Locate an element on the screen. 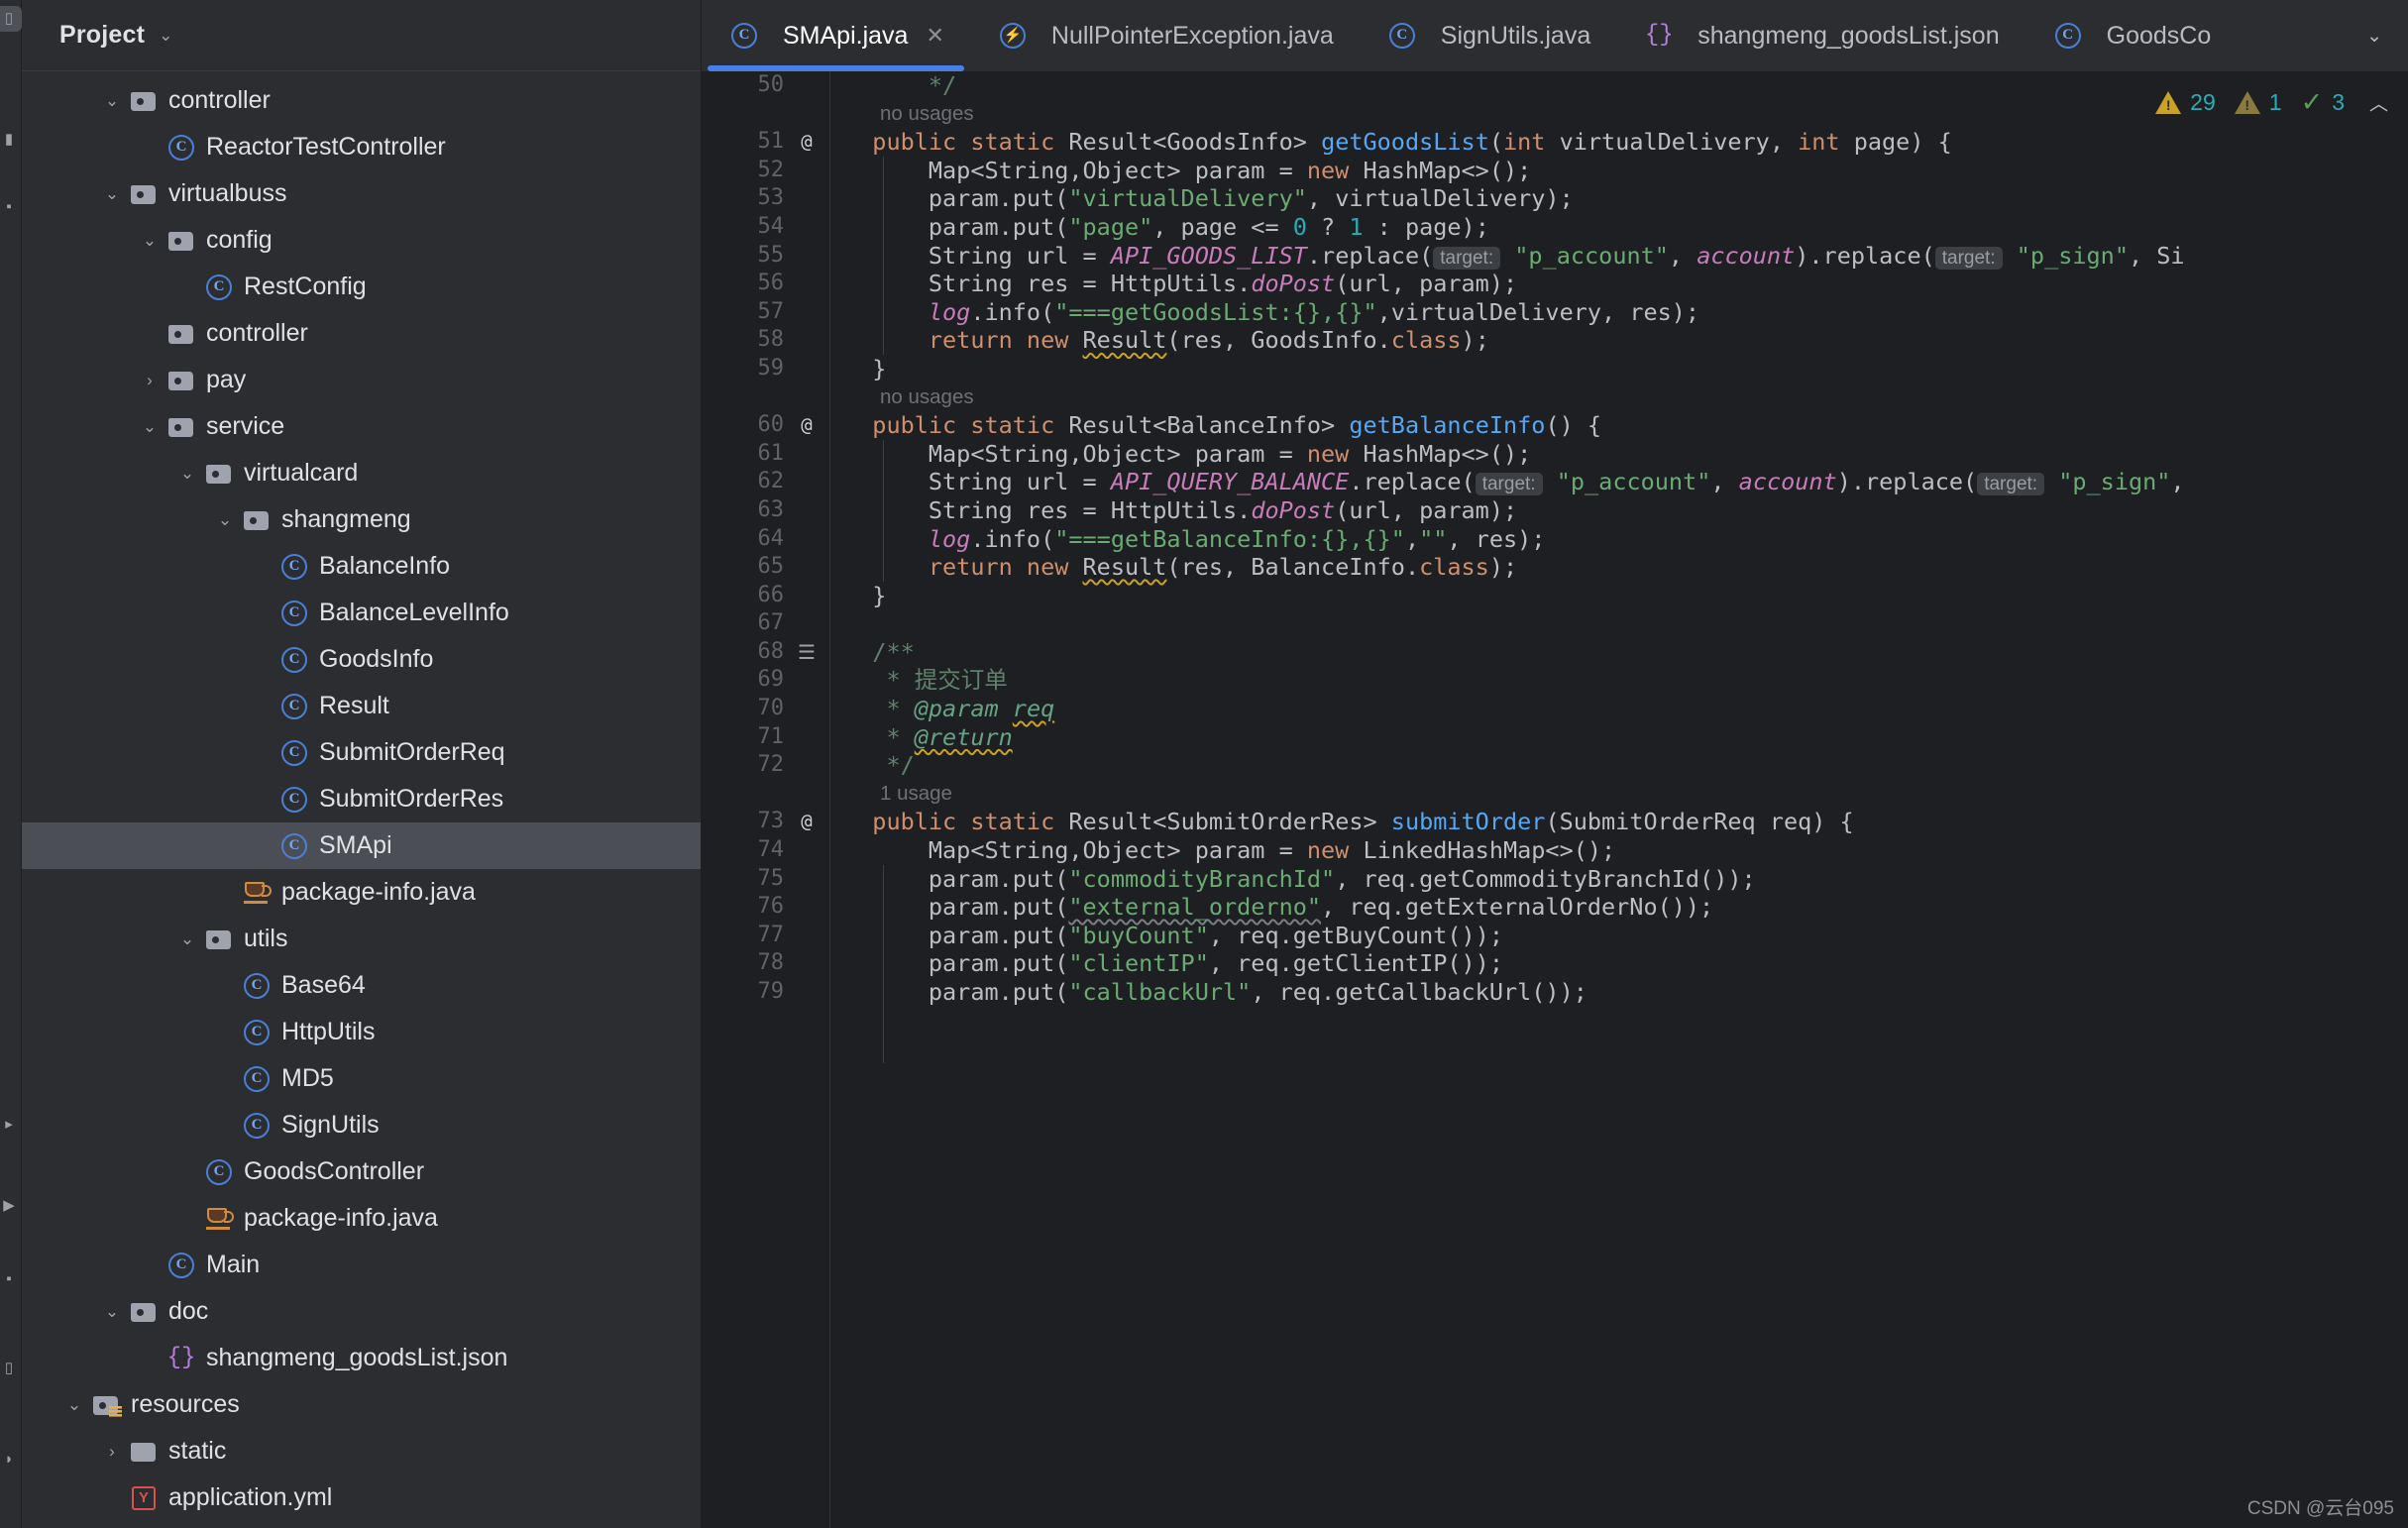  editor-tab: C SMApi.java ✕ is located at coordinates (836, 36).